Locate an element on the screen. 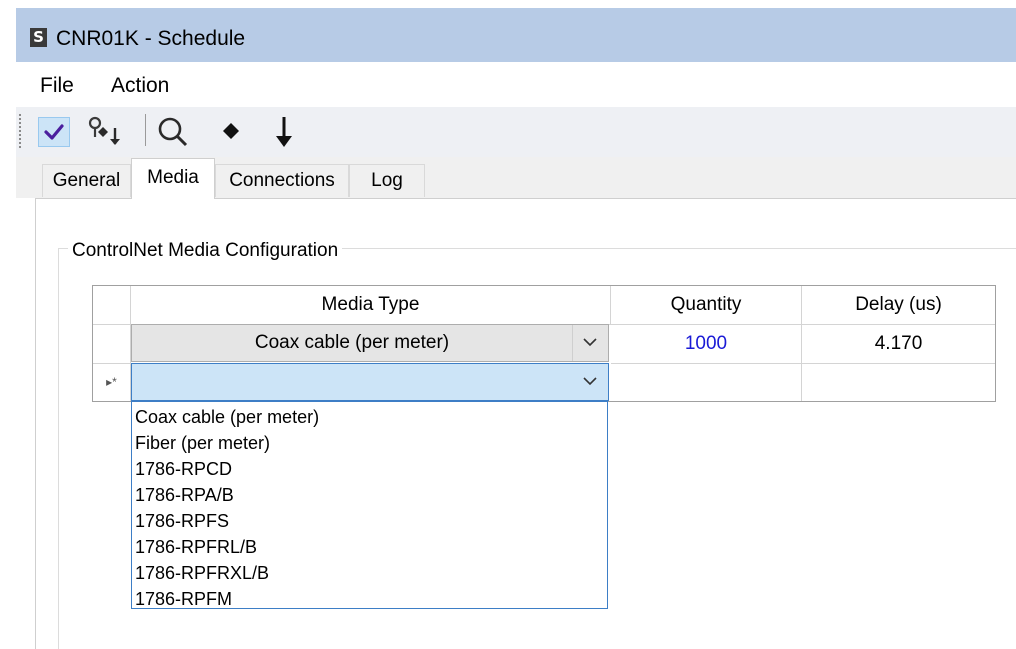 The image size is (1016, 649). verify-button is located at coordinates (54, 132).